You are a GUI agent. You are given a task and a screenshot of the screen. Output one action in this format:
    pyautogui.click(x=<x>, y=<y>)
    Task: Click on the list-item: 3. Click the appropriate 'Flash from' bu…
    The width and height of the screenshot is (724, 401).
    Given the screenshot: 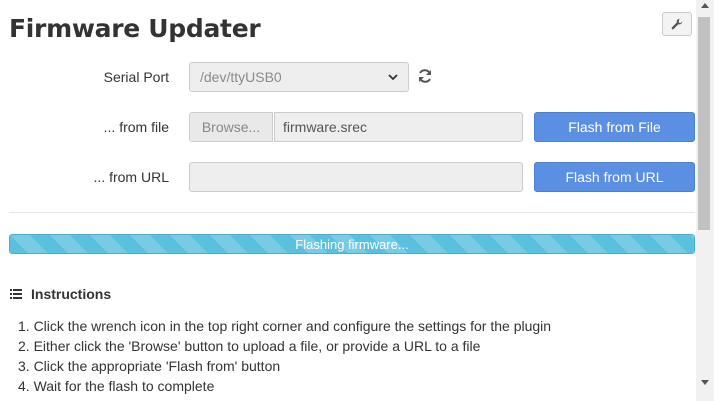 What is the action you would take?
    pyautogui.click(x=149, y=366)
    